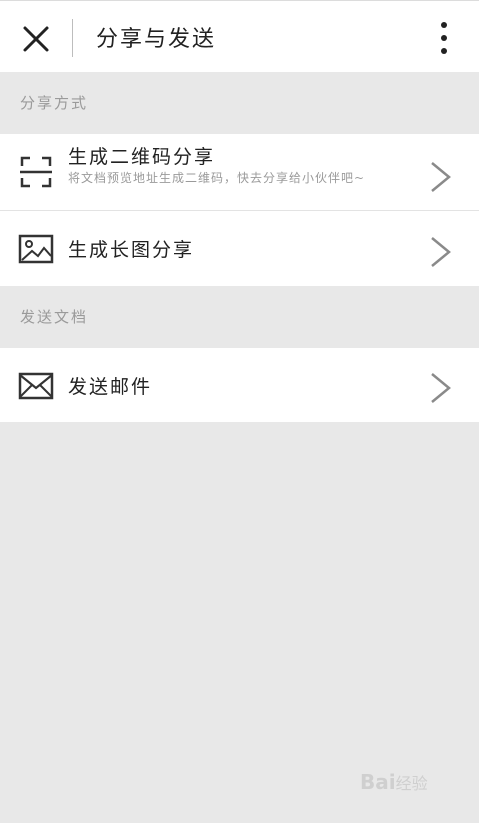 This screenshot has width=479, height=823. What do you see at coordinates (378, 782) in the screenshot?
I see `watermark-text: Bai` at bounding box center [378, 782].